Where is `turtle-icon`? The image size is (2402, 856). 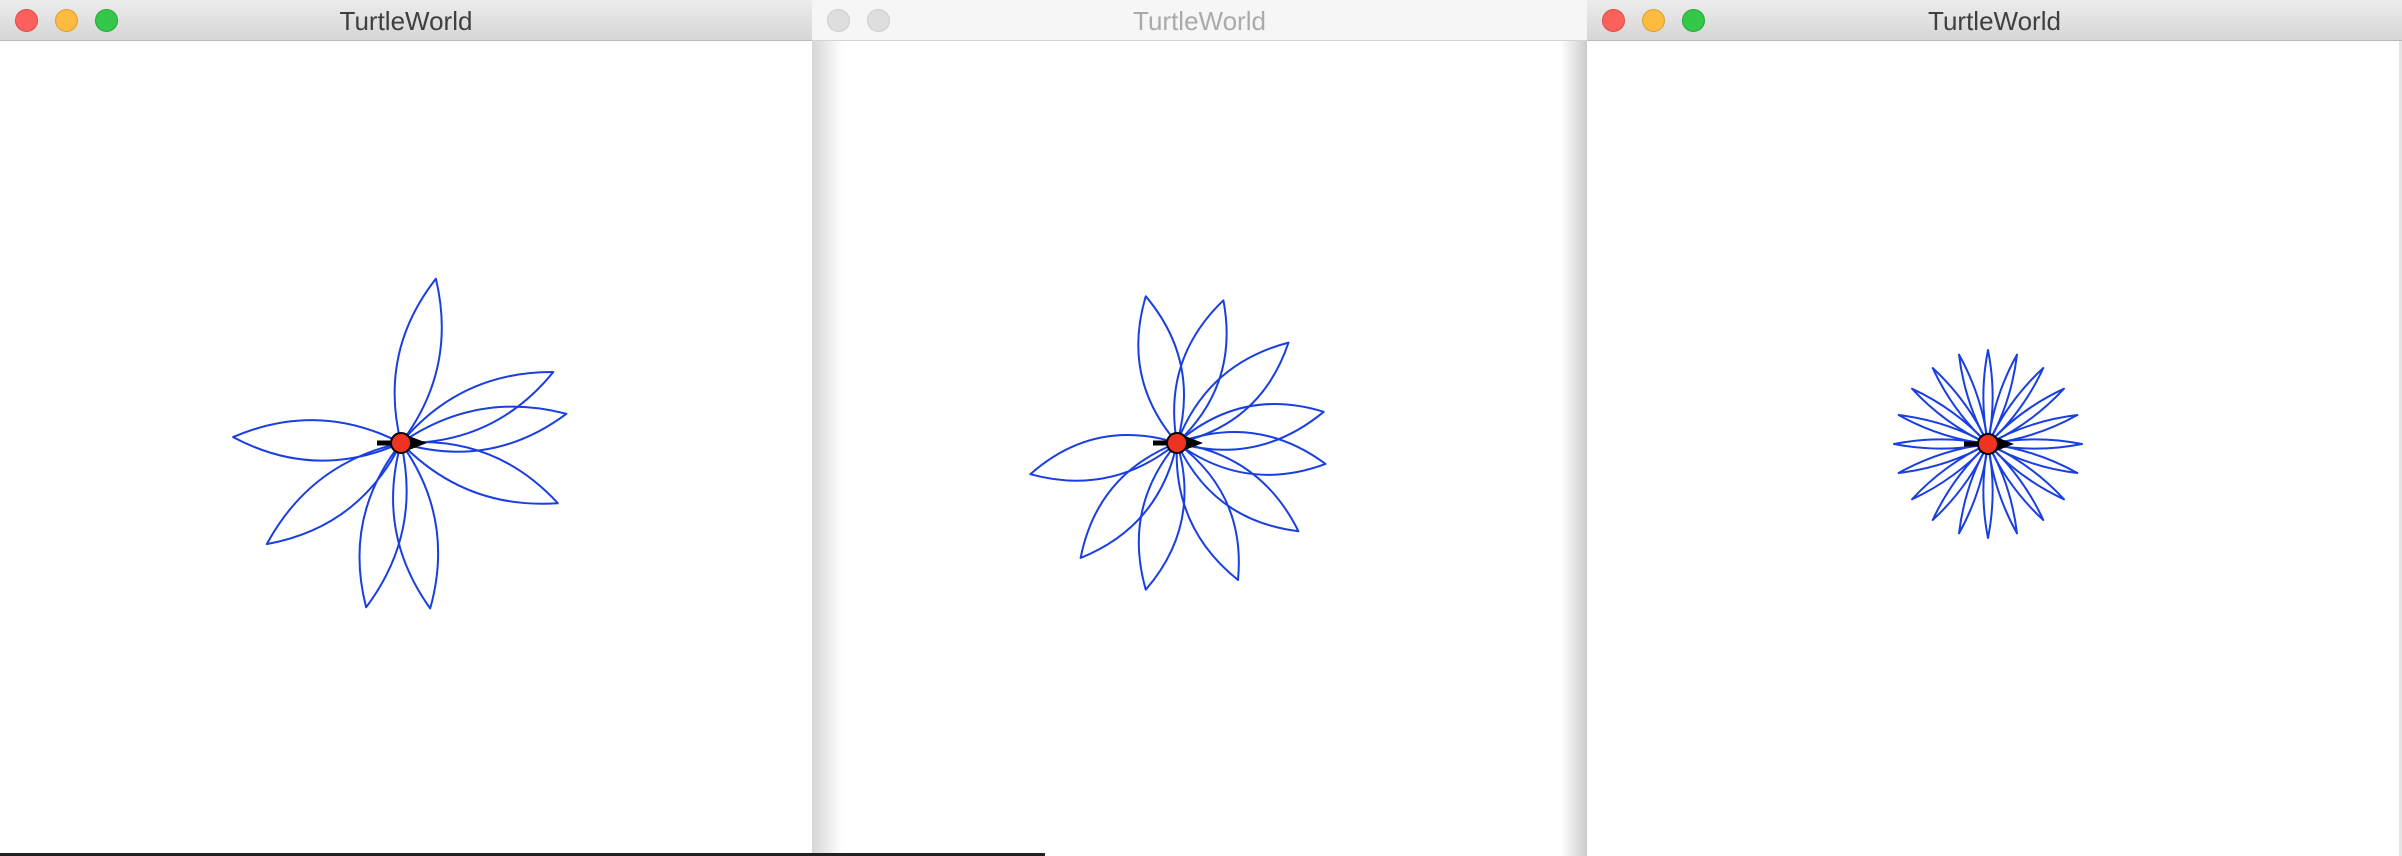 turtle-icon is located at coordinates (1989, 444).